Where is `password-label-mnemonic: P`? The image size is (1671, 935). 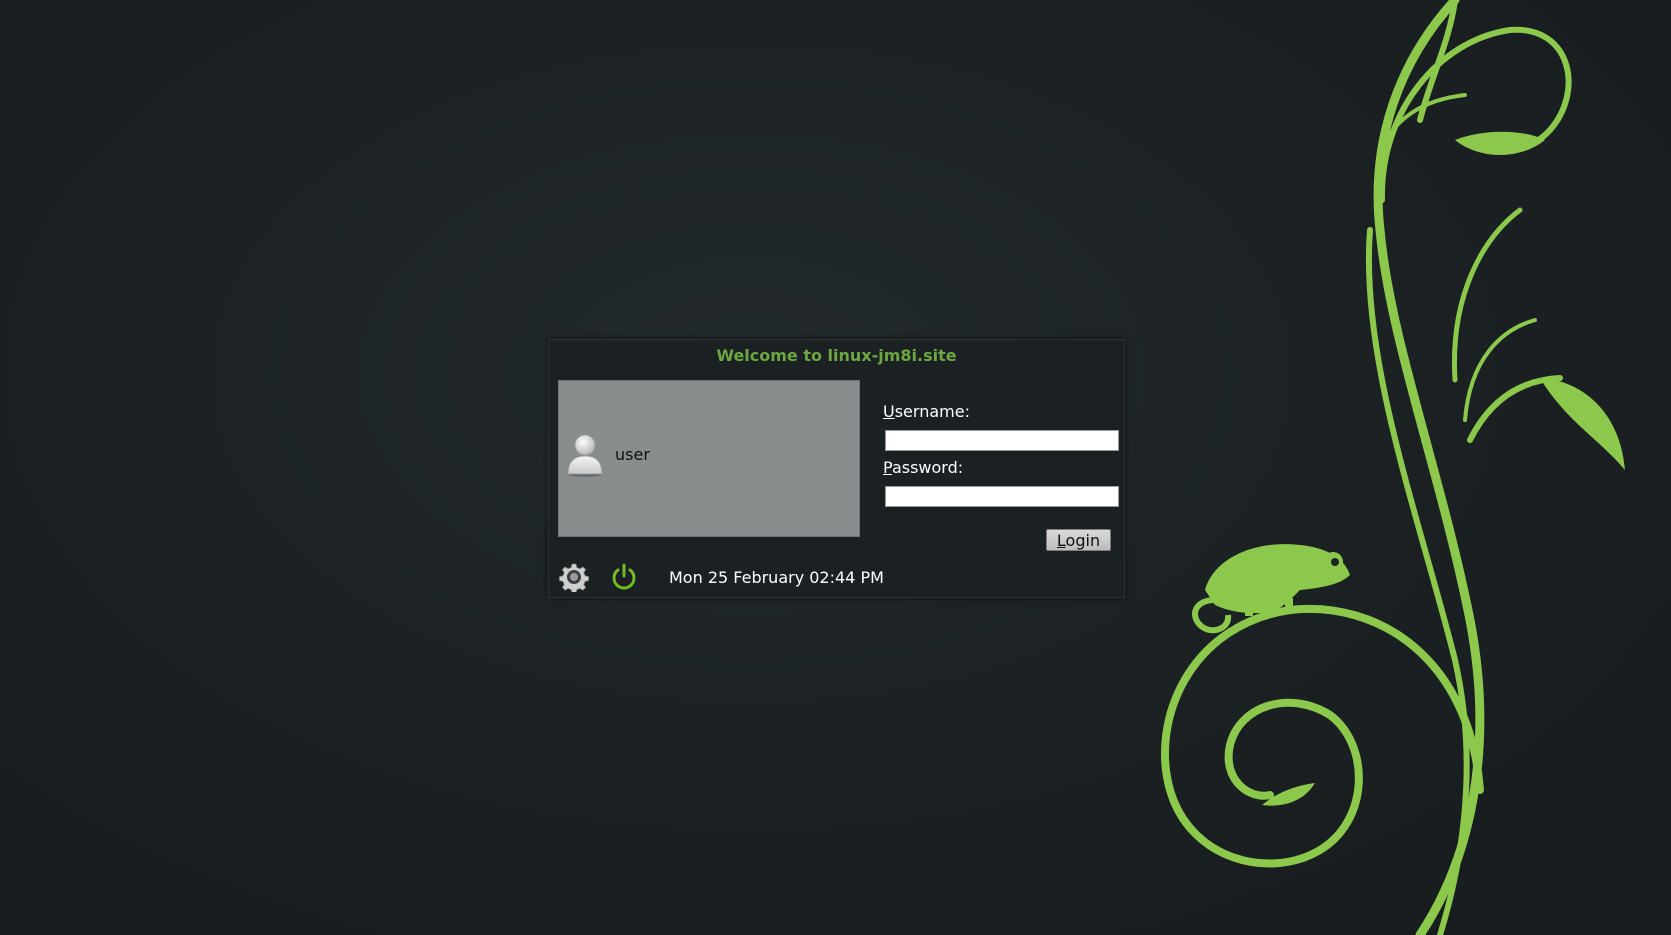 password-label-mnemonic: P is located at coordinates (887, 467).